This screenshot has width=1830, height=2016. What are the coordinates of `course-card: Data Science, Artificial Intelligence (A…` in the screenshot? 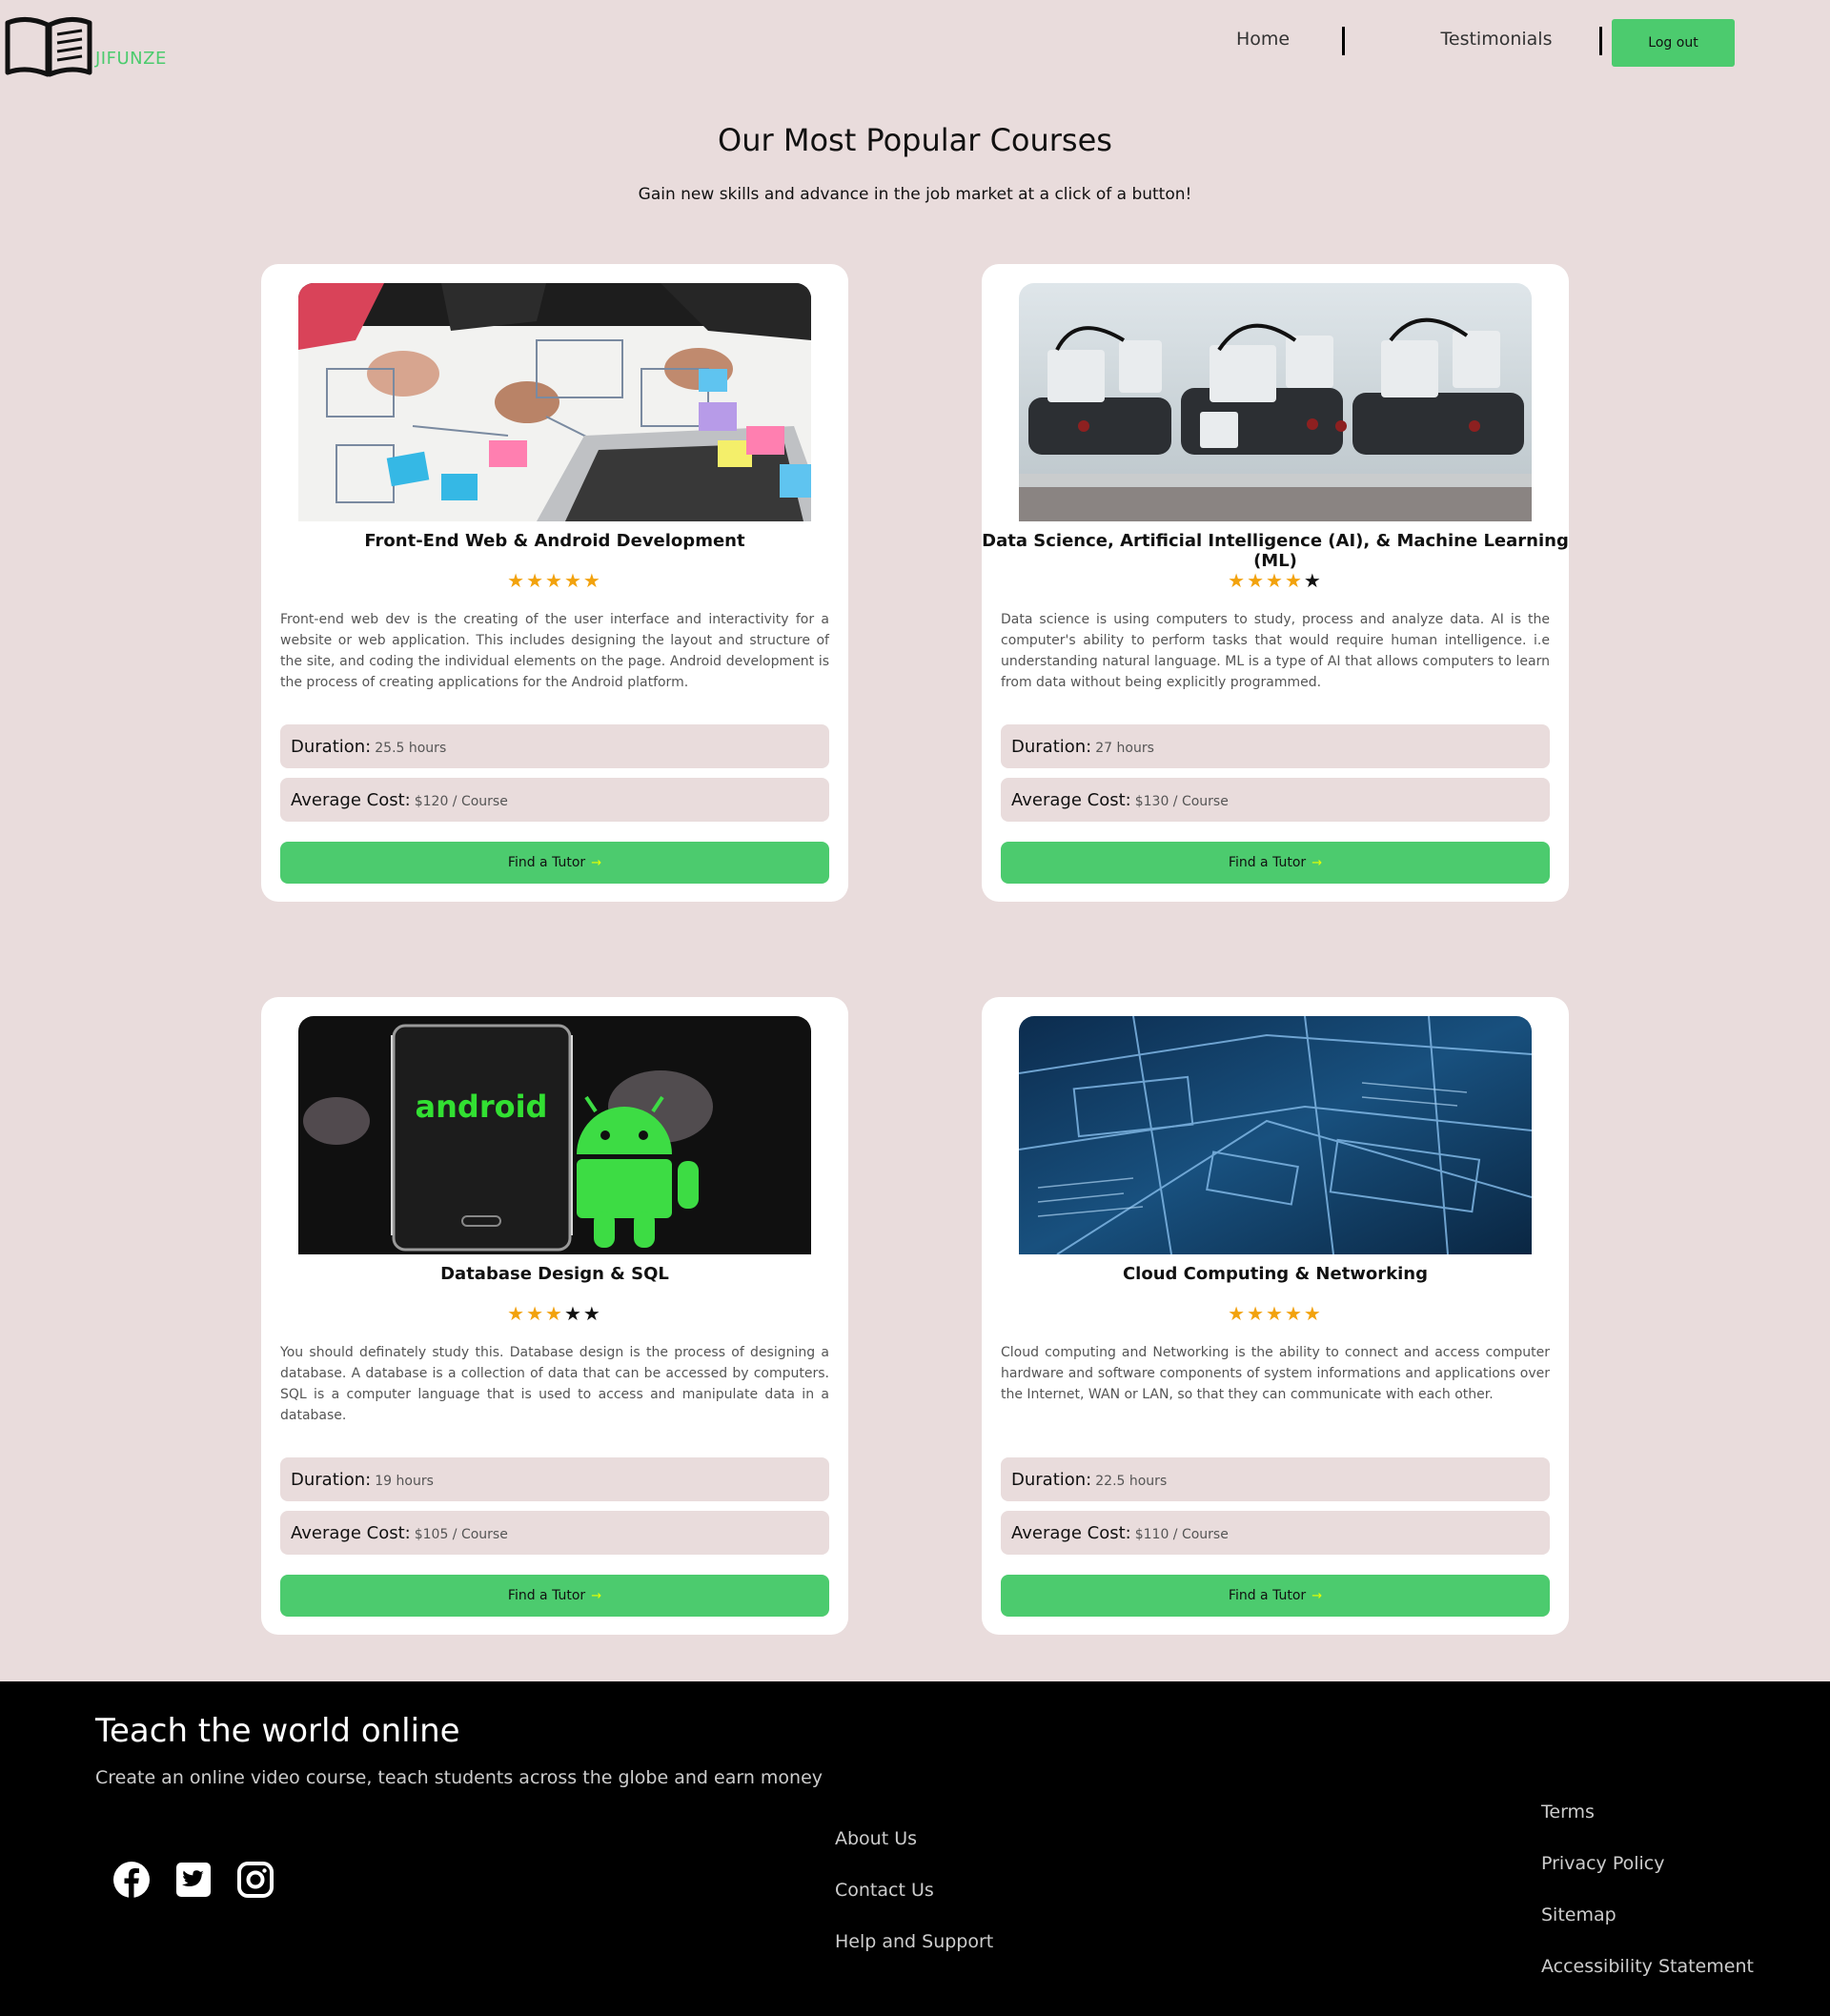 It's located at (1275, 583).